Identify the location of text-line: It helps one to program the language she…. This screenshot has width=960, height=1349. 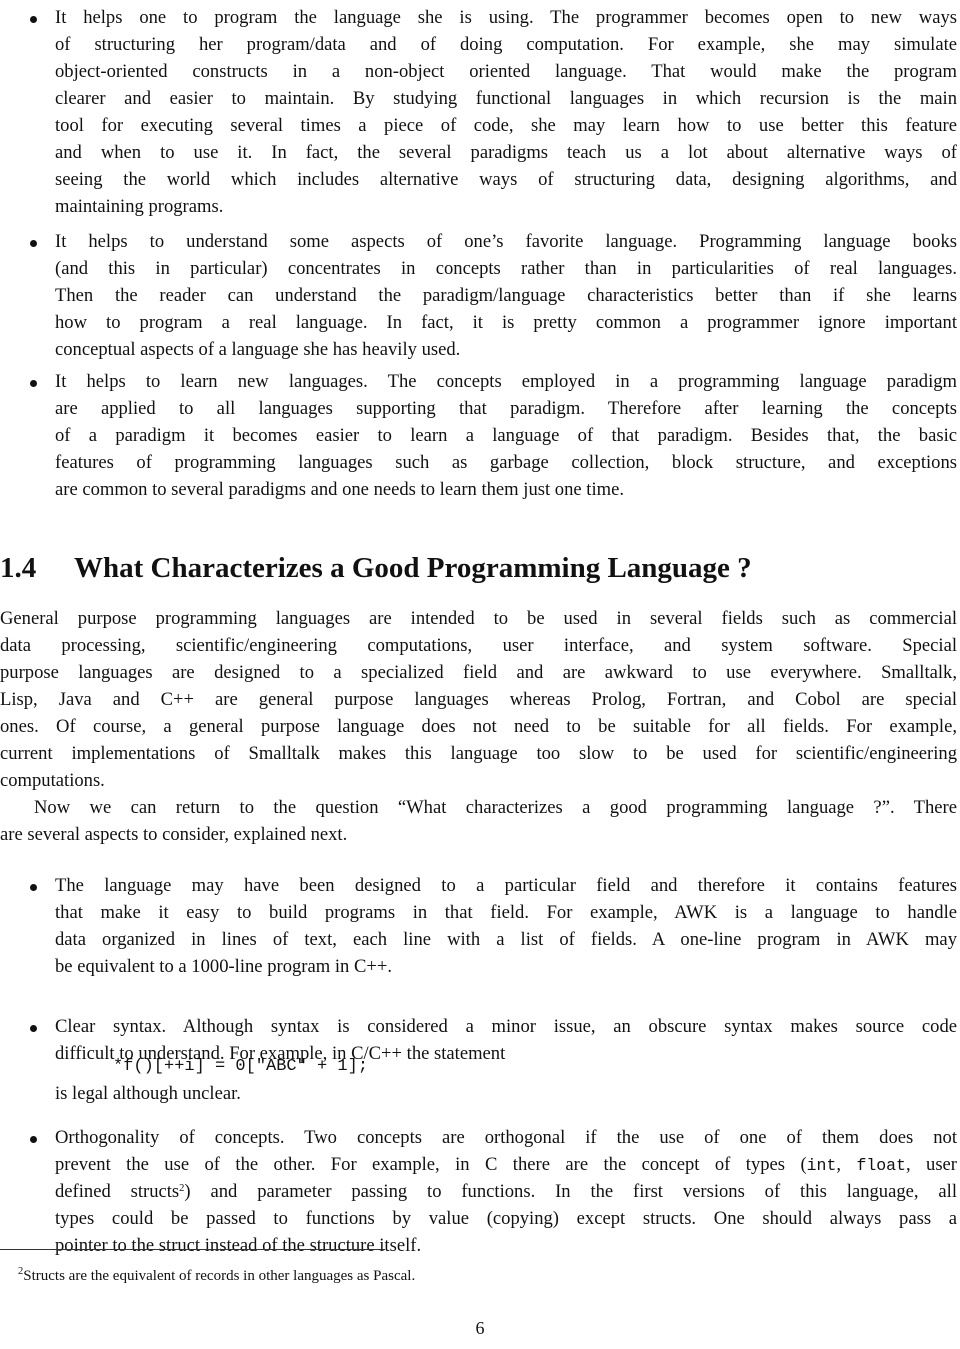
(506, 17).